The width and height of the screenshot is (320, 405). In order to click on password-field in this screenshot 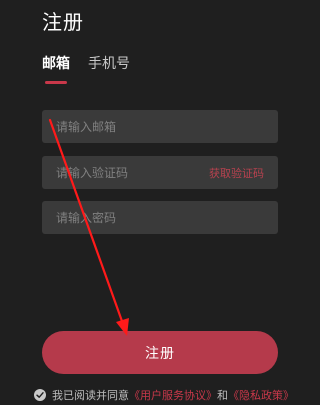, I will do `click(160, 217)`.